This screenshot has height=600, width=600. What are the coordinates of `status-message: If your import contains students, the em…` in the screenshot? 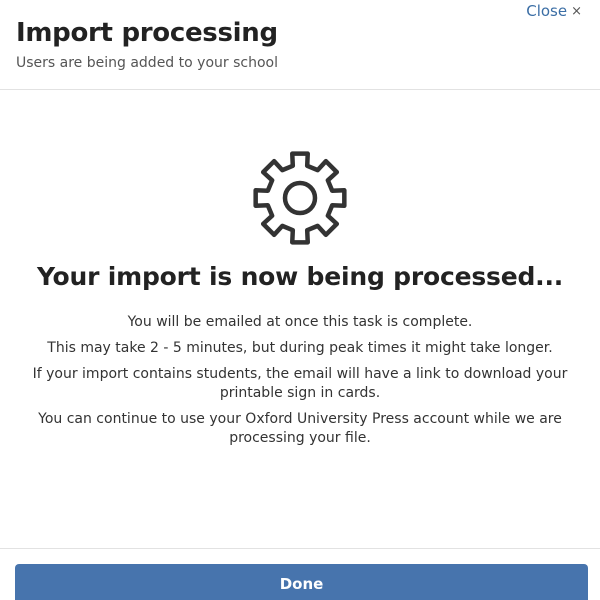 It's located at (300, 383).